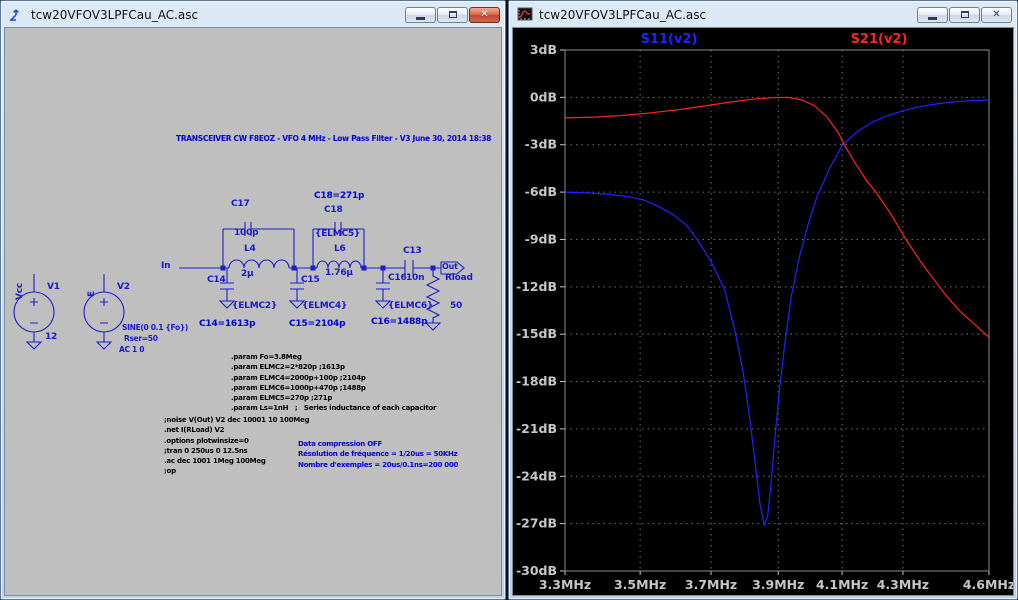  I want to click on c15-eff: C15=2104p, so click(317, 324).